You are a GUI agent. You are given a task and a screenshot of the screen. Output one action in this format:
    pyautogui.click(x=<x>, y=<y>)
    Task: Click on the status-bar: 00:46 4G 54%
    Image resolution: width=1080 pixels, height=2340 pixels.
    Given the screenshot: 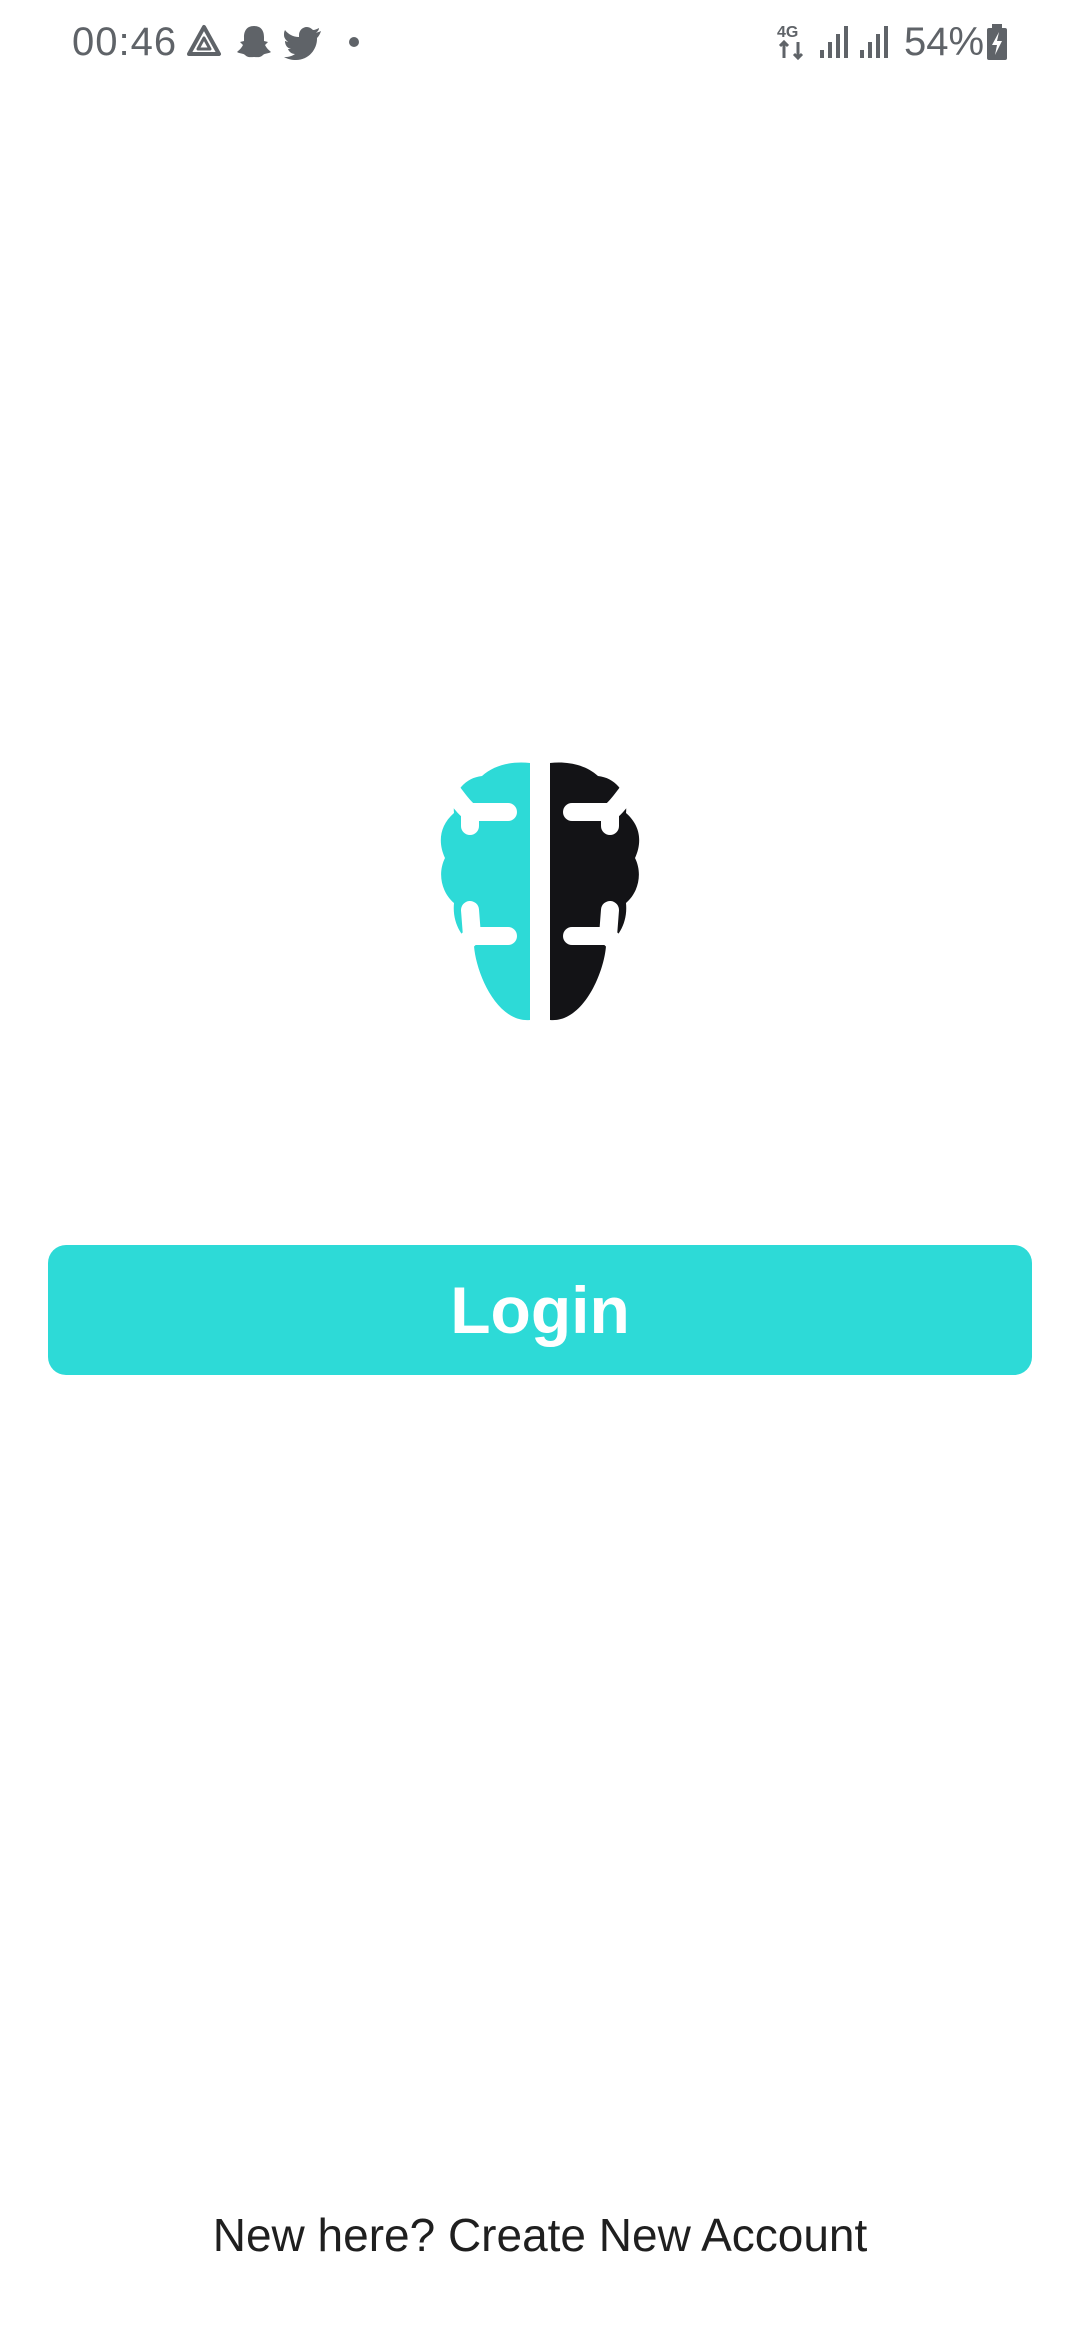 What is the action you would take?
    pyautogui.click(x=540, y=40)
    